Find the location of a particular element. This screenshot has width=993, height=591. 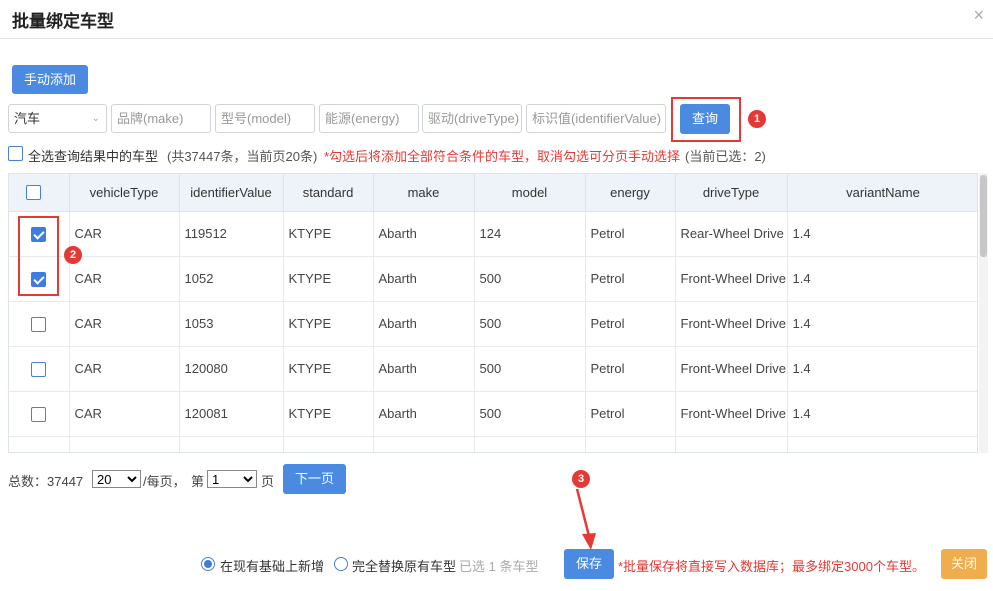

header-cell: energy is located at coordinates (630, 193).